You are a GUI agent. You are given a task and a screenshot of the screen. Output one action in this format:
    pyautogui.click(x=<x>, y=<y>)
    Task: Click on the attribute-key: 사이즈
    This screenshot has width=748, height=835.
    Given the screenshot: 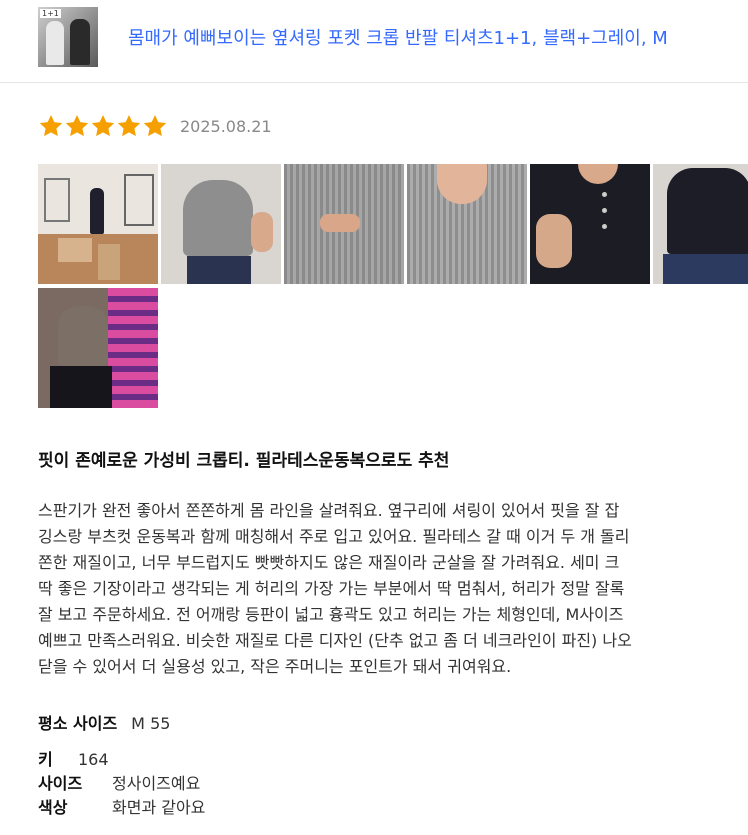 What is the action you would take?
    pyautogui.click(x=60, y=783)
    